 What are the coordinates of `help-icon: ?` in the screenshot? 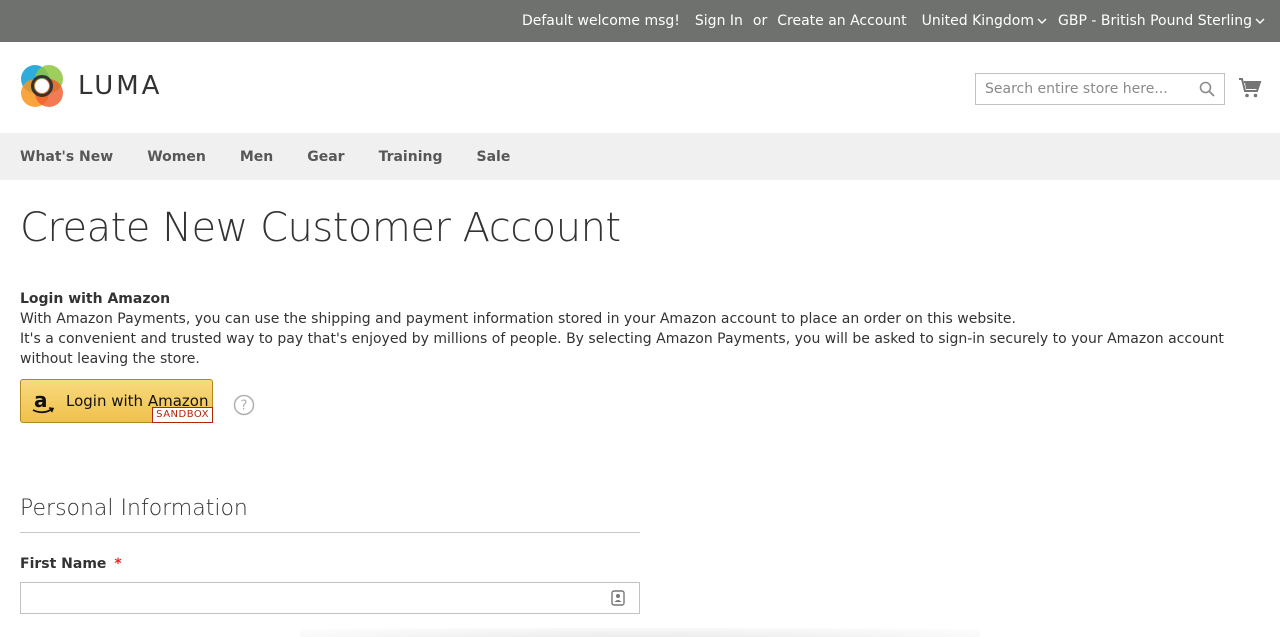 It's located at (244, 405).